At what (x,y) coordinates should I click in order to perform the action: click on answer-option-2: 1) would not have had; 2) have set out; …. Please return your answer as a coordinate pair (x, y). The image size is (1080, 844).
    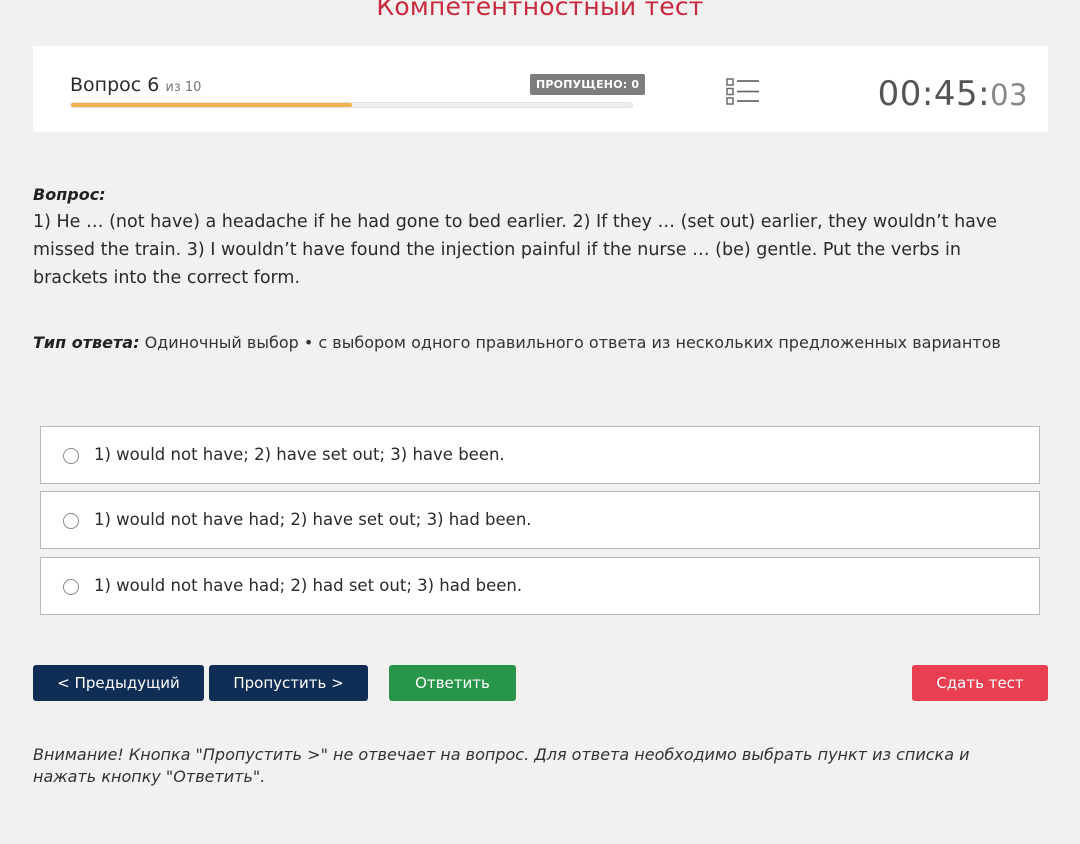
    Looking at the image, I should click on (540, 520).